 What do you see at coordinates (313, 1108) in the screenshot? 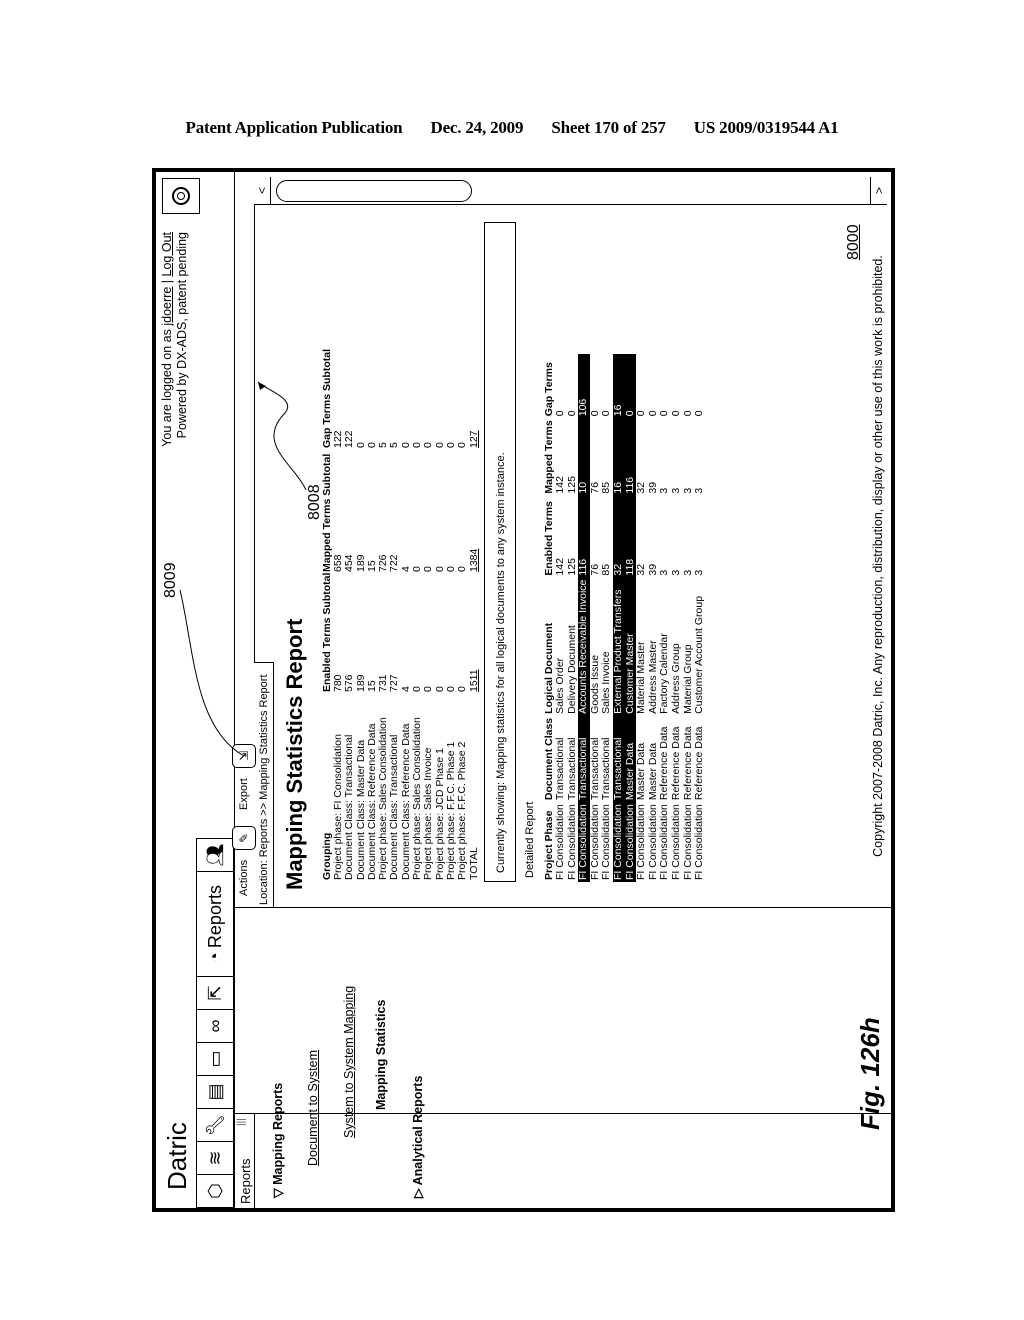
I see `sidebar-item-document-to-system: Document to System` at bounding box center [313, 1108].